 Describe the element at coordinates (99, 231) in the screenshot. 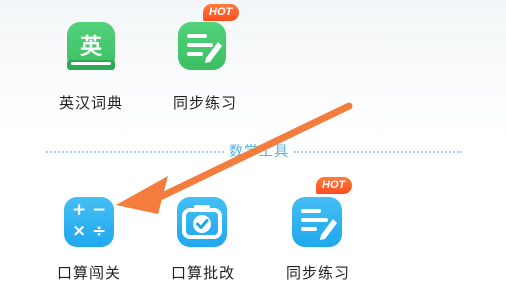

I see `divide-glyph: ÷` at that location.